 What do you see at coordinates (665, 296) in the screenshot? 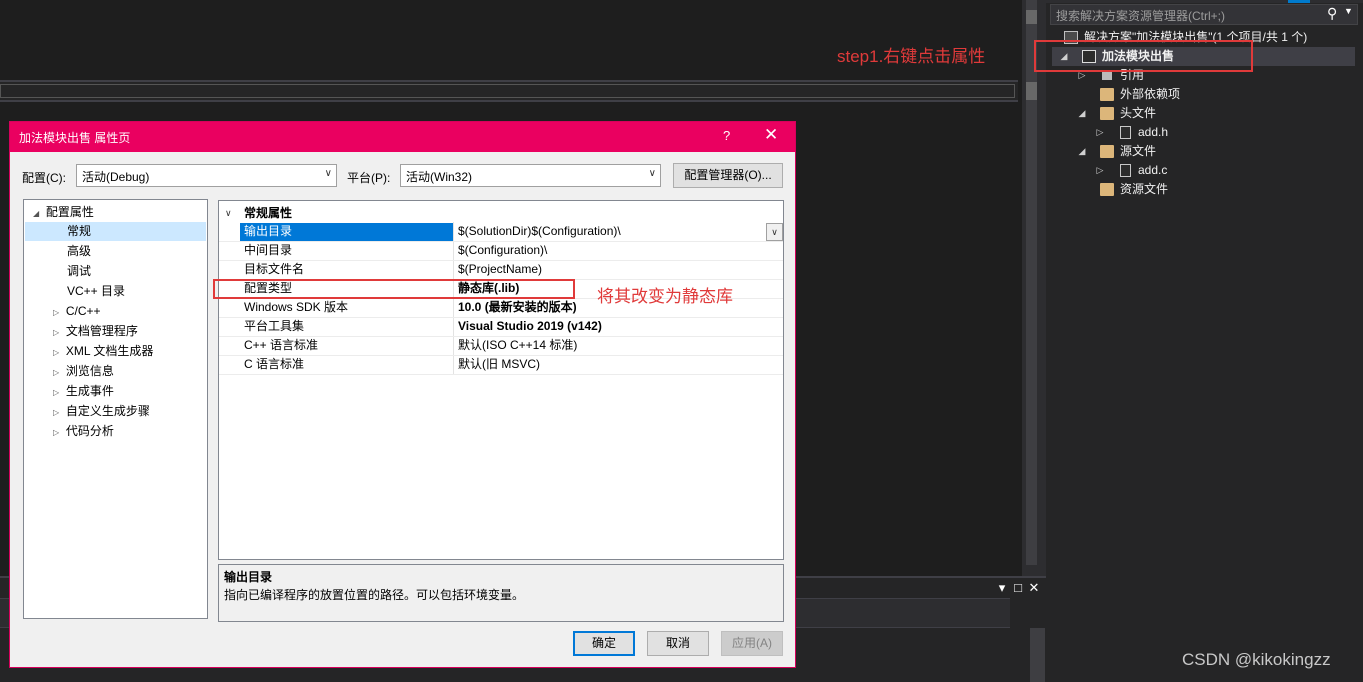
I see `annotation-change: 将其改变为静态库` at bounding box center [665, 296].